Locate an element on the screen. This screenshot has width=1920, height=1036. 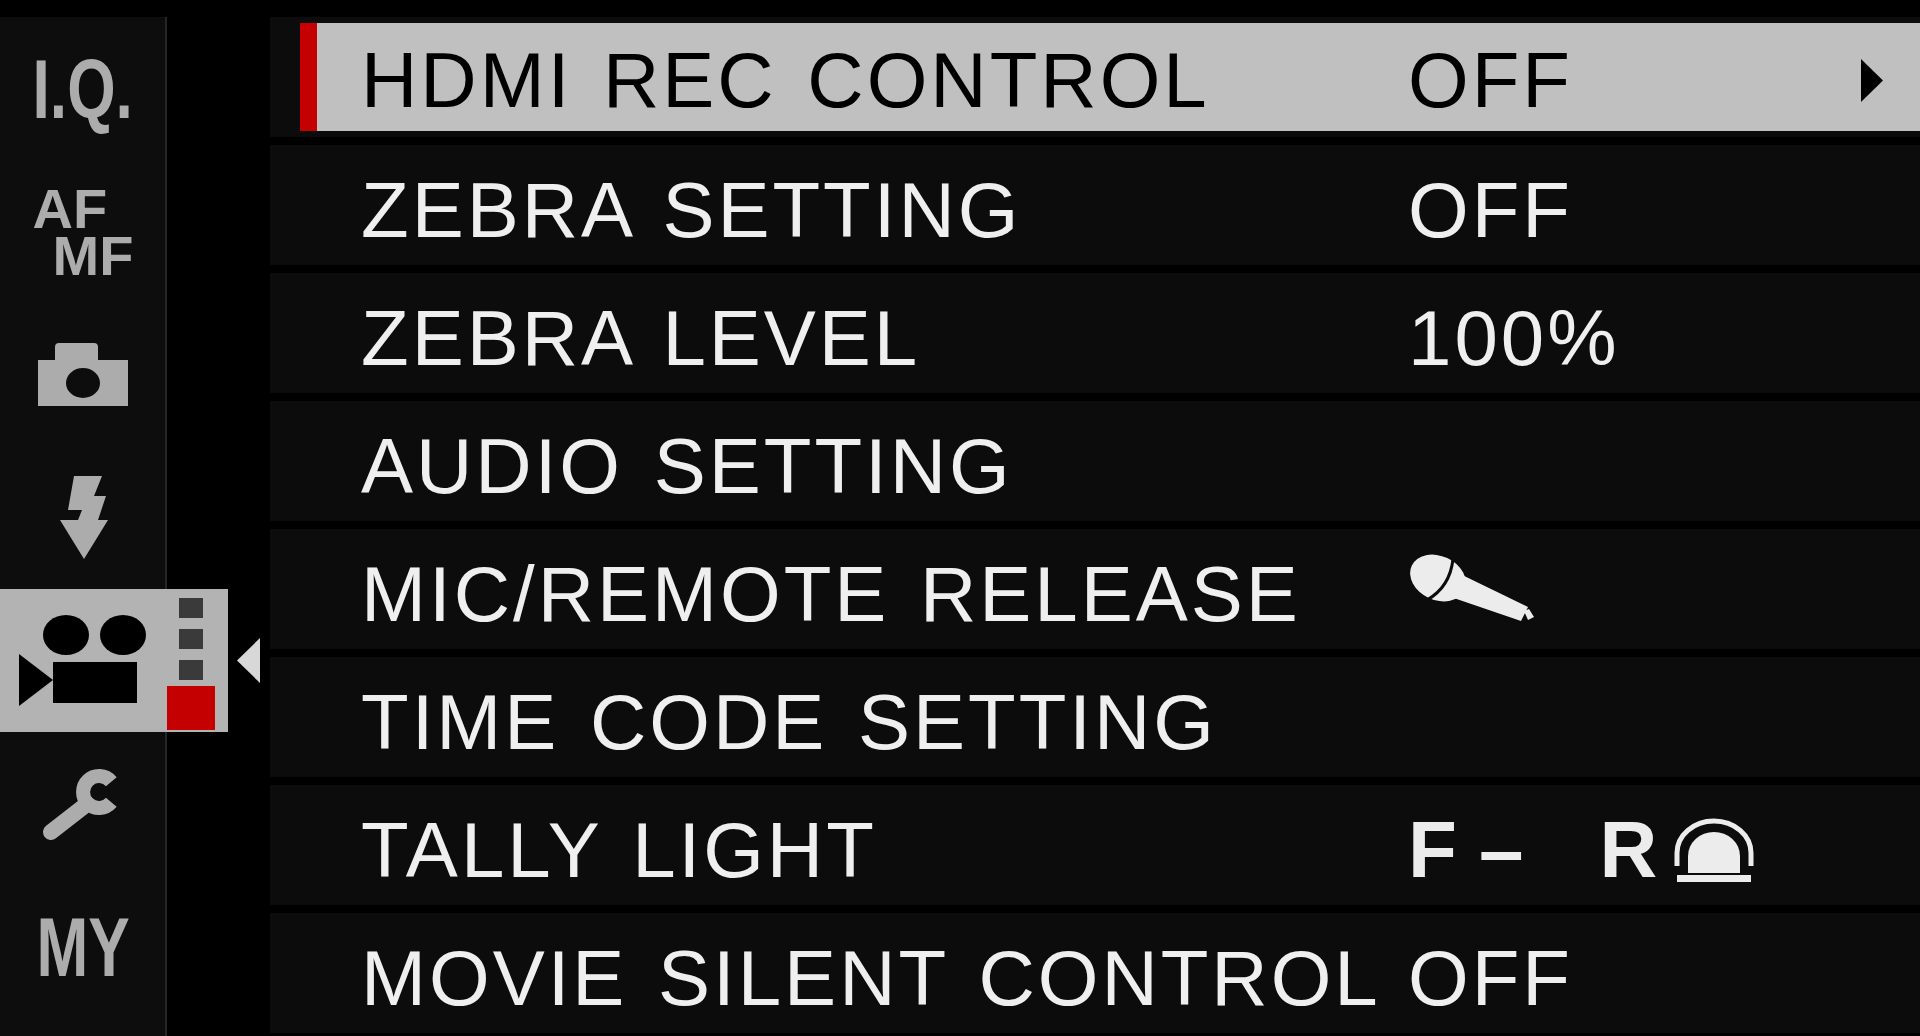
menu-row: ZEBRA SETTING OFF is located at coordinates (1095, 205).